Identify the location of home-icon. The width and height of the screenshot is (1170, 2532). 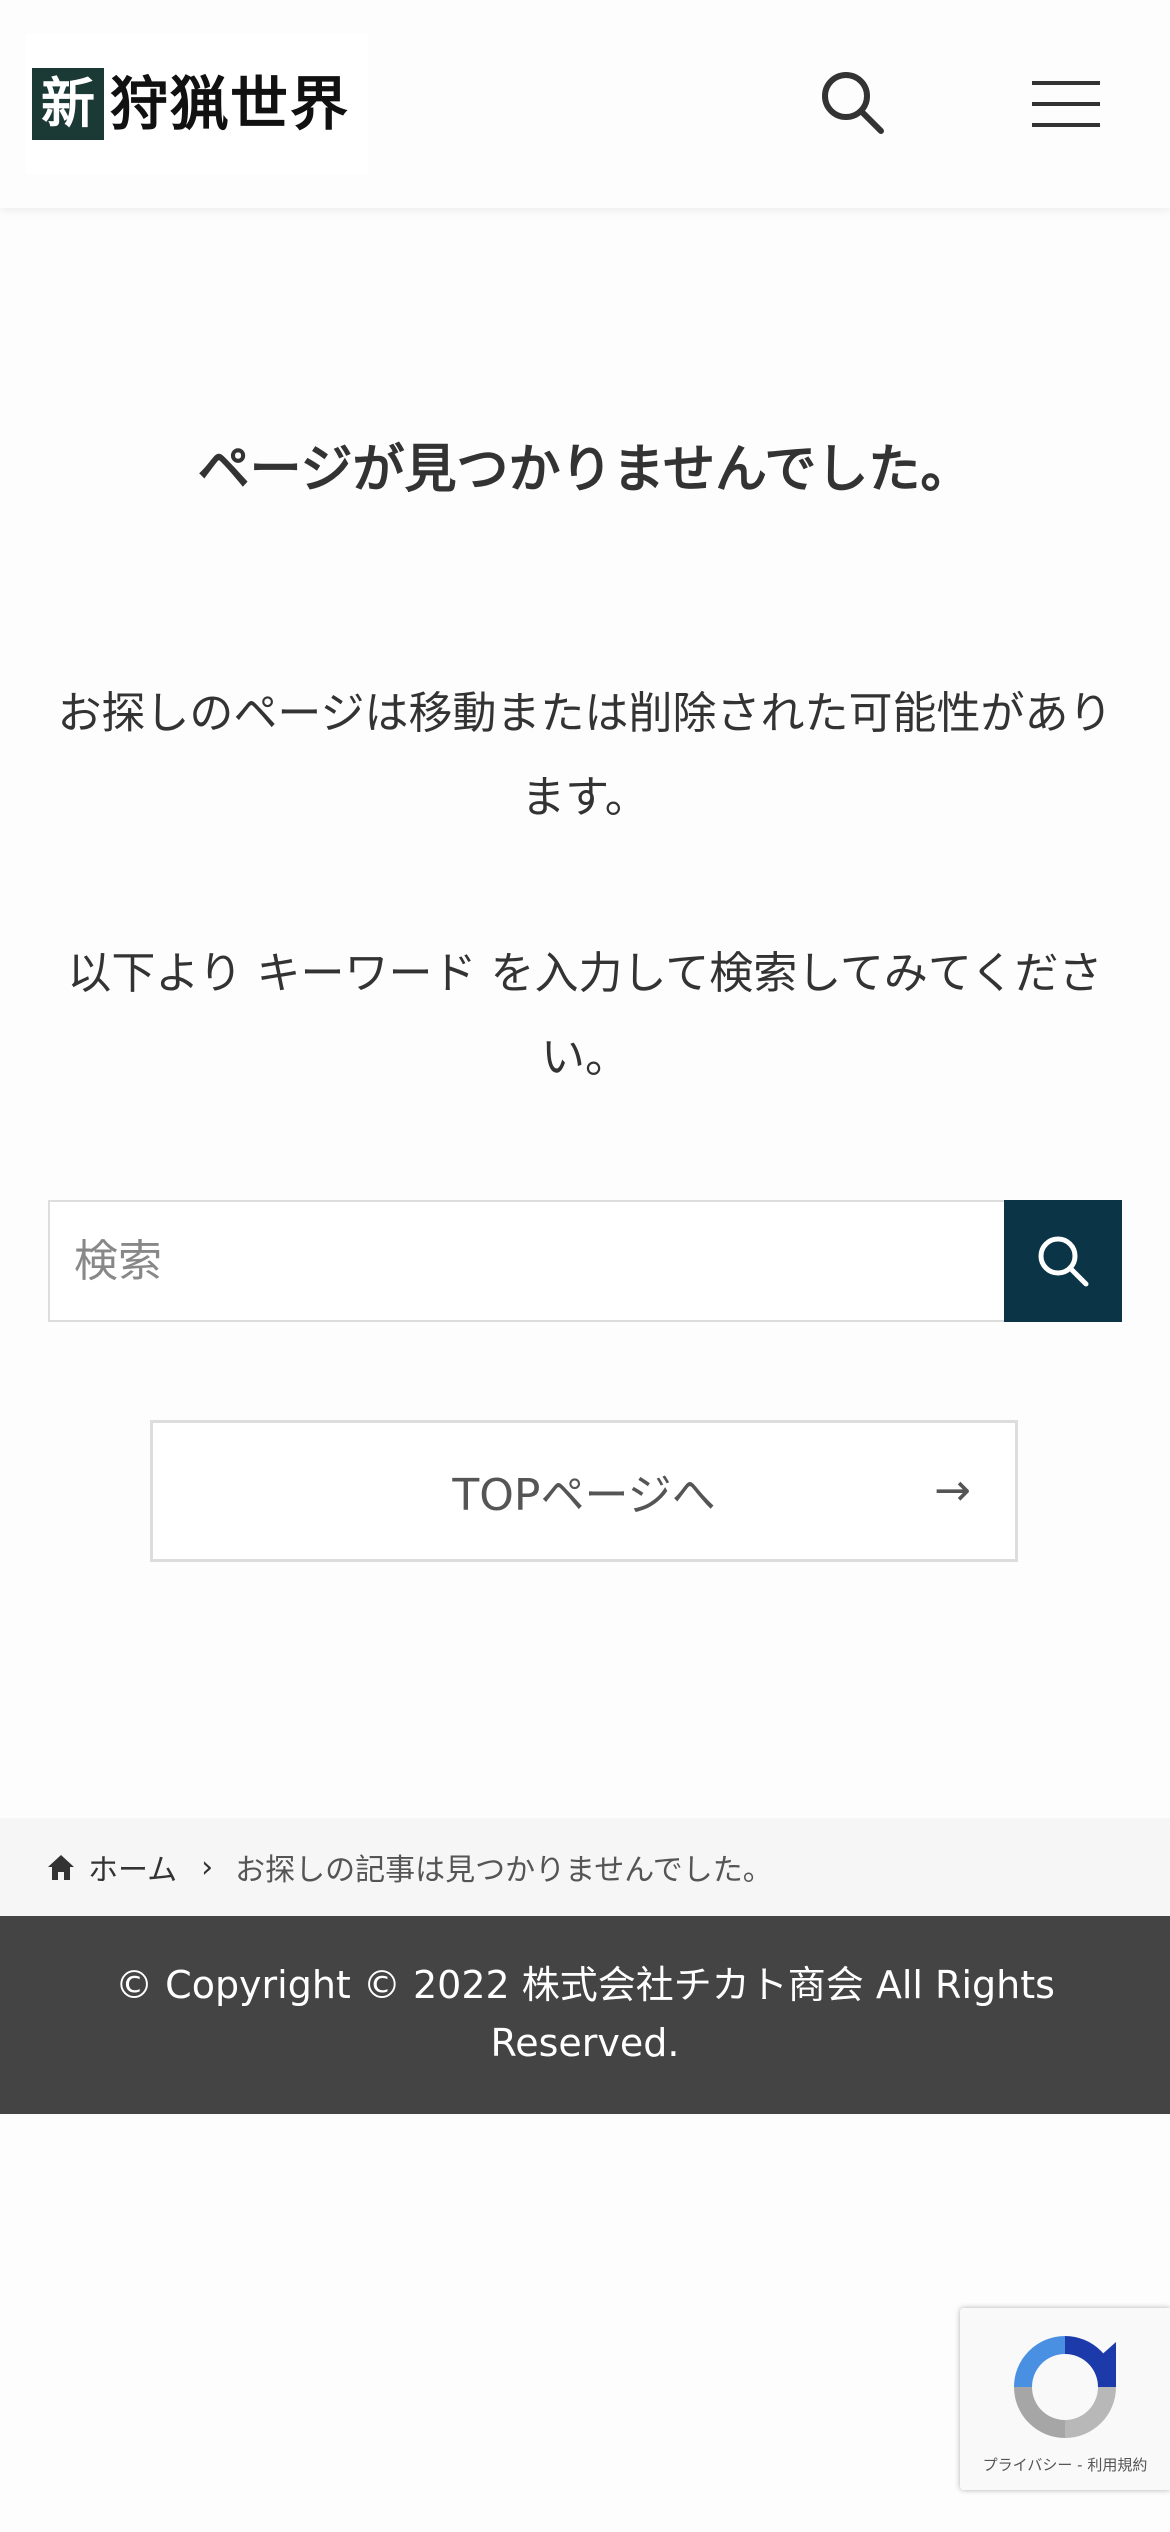
(61, 1867).